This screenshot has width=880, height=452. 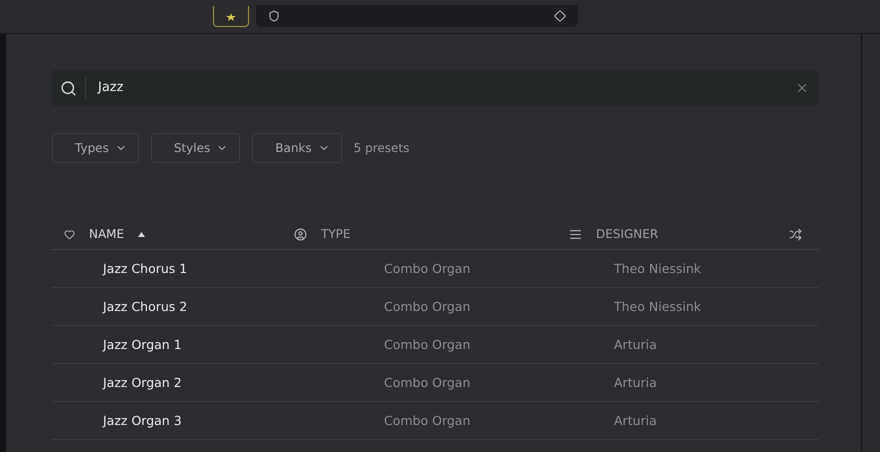 What do you see at coordinates (795, 234) in the screenshot?
I see `shuffle-icon` at bounding box center [795, 234].